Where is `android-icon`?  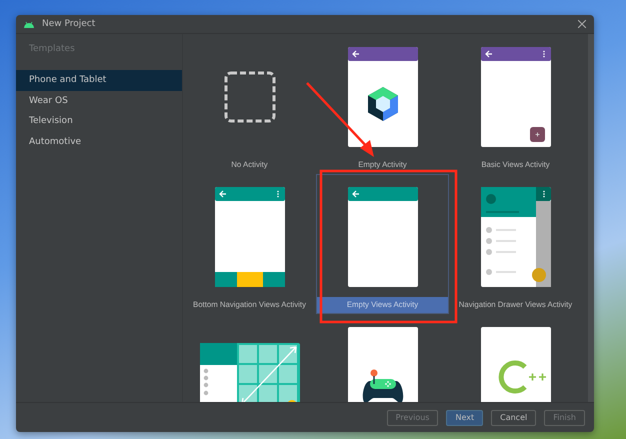 android-icon is located at coordinates (29, 24).